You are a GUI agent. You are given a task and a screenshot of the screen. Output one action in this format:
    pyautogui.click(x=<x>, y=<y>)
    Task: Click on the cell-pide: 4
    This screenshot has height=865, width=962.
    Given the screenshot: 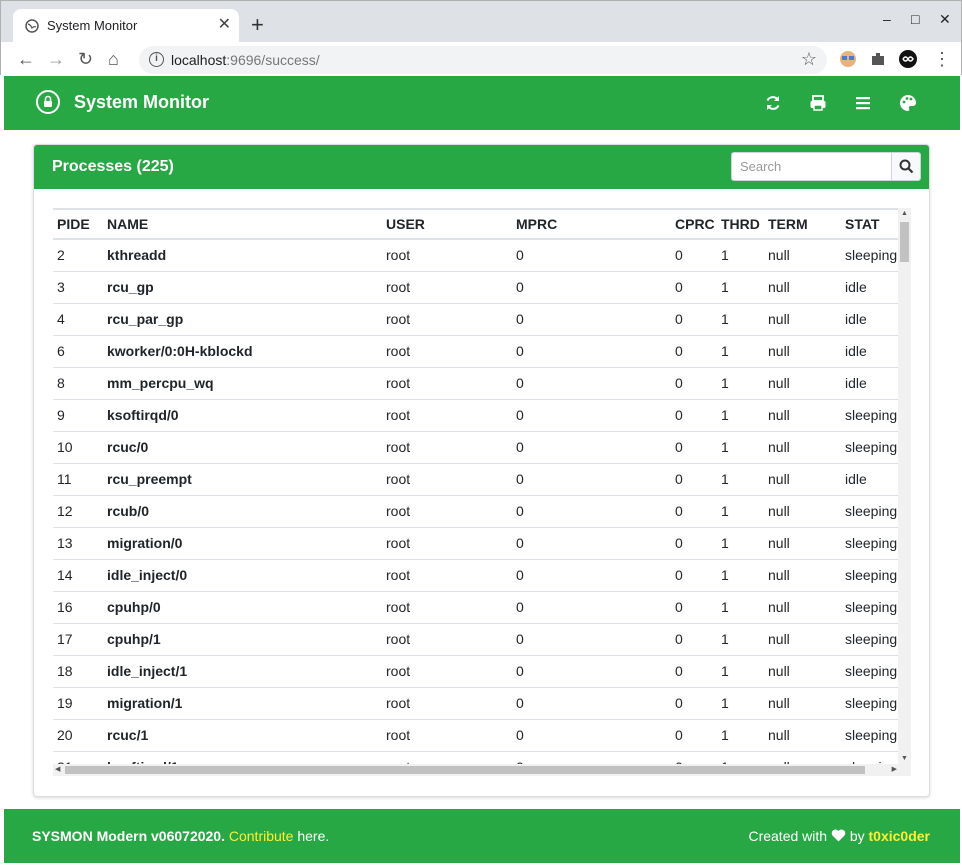 What is the action you would take?
    pyautogui.click(x=78, y=318)
    